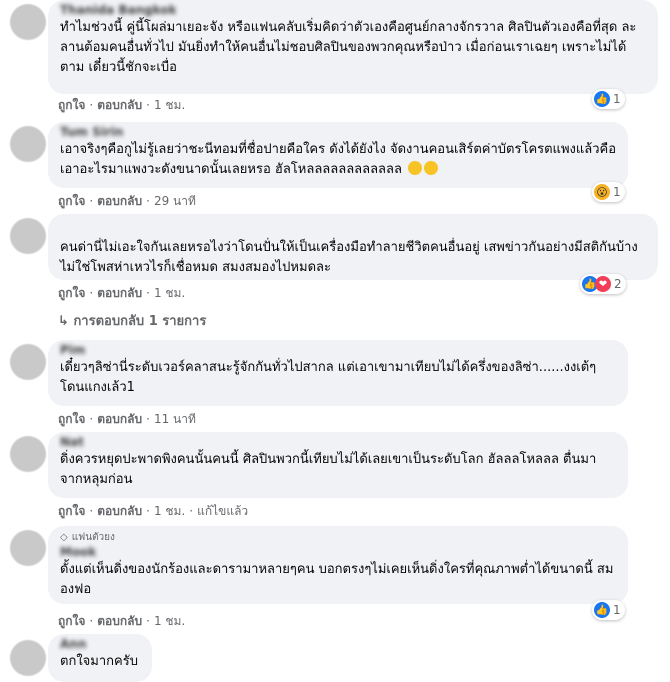  Describe the element at coordinates (338, 442) in the screenshot. I see `comment-author: Nat` at that location.